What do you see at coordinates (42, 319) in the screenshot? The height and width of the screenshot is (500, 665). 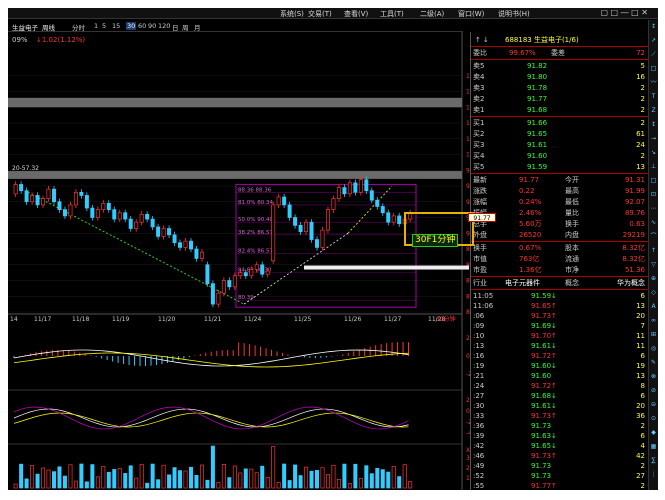 I see `date-tick-label: 11/17` at bounding box center [42, 319].